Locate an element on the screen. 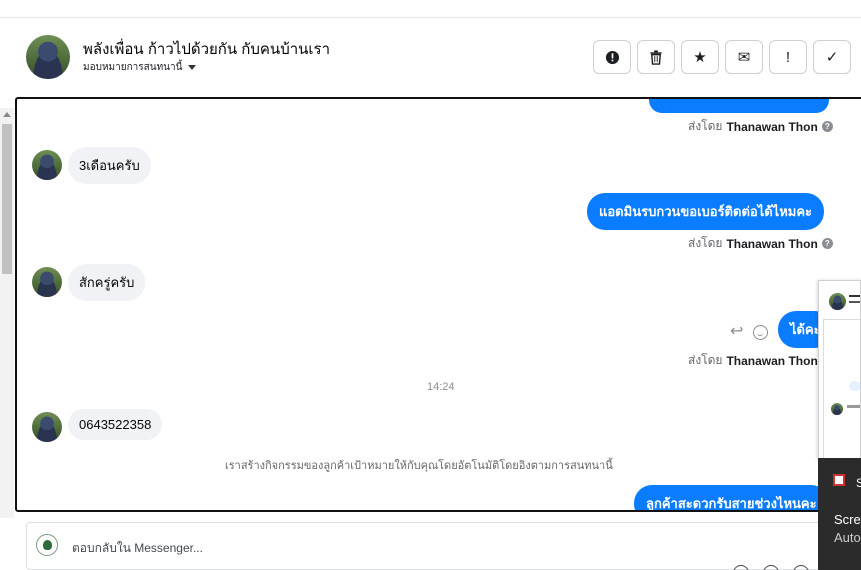 Image resolution: width=861 pixels, height=570 pixels. assign-label: มอบหมายการสนทนานี้ is located at coordinates (133, 67).